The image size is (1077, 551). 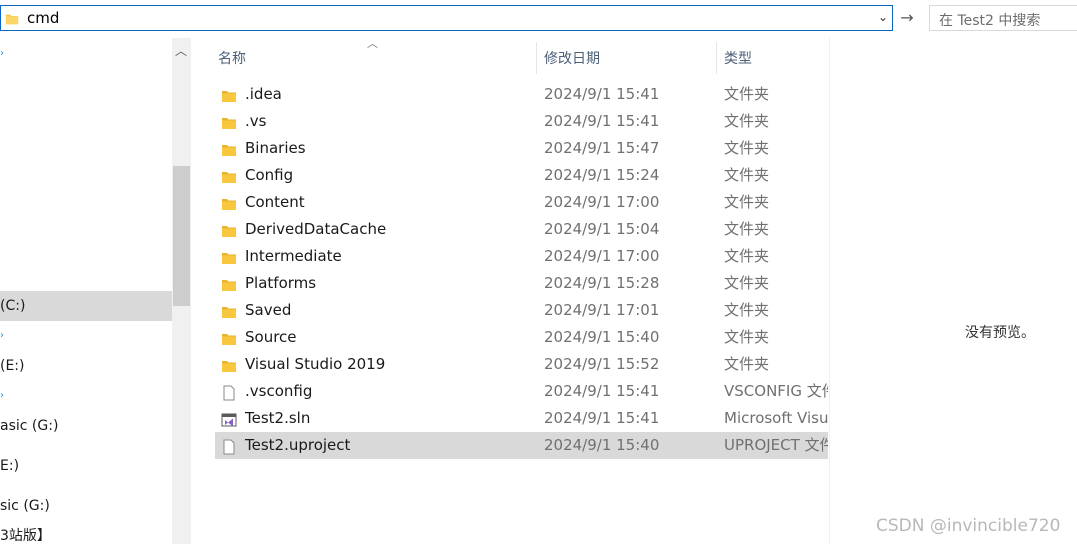 I want to click on file-row: .vs 2024/9/1 15:41 文件夹, so click(x=521, y=121).